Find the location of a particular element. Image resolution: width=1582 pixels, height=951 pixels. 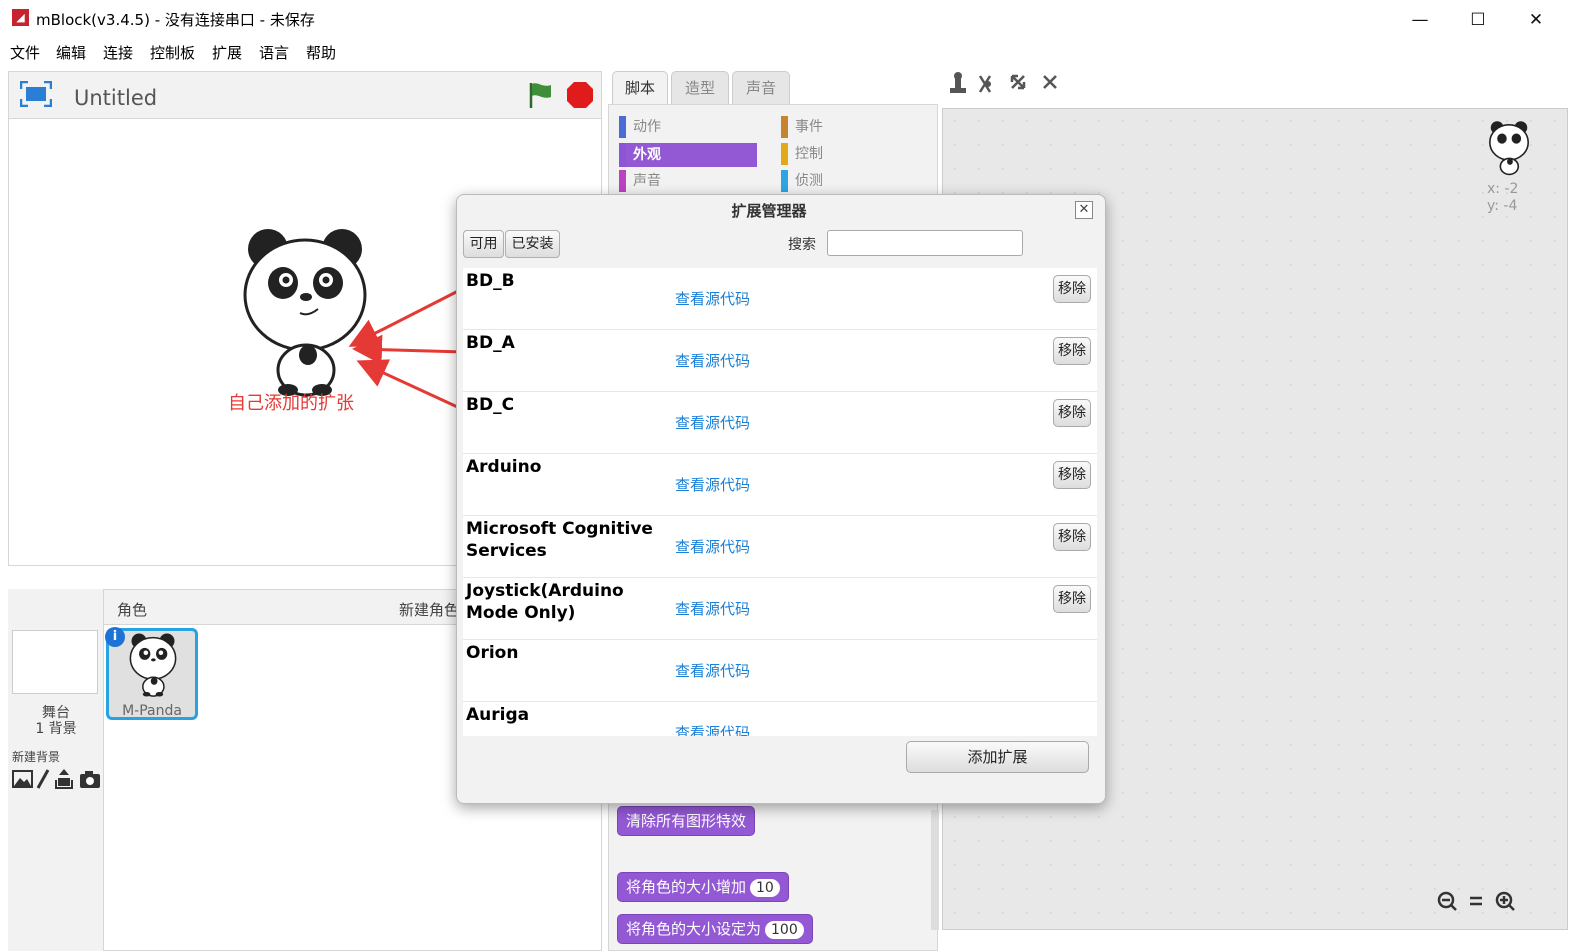

block-label: 将角色的大小增加 is located at coordinates (686, 887).